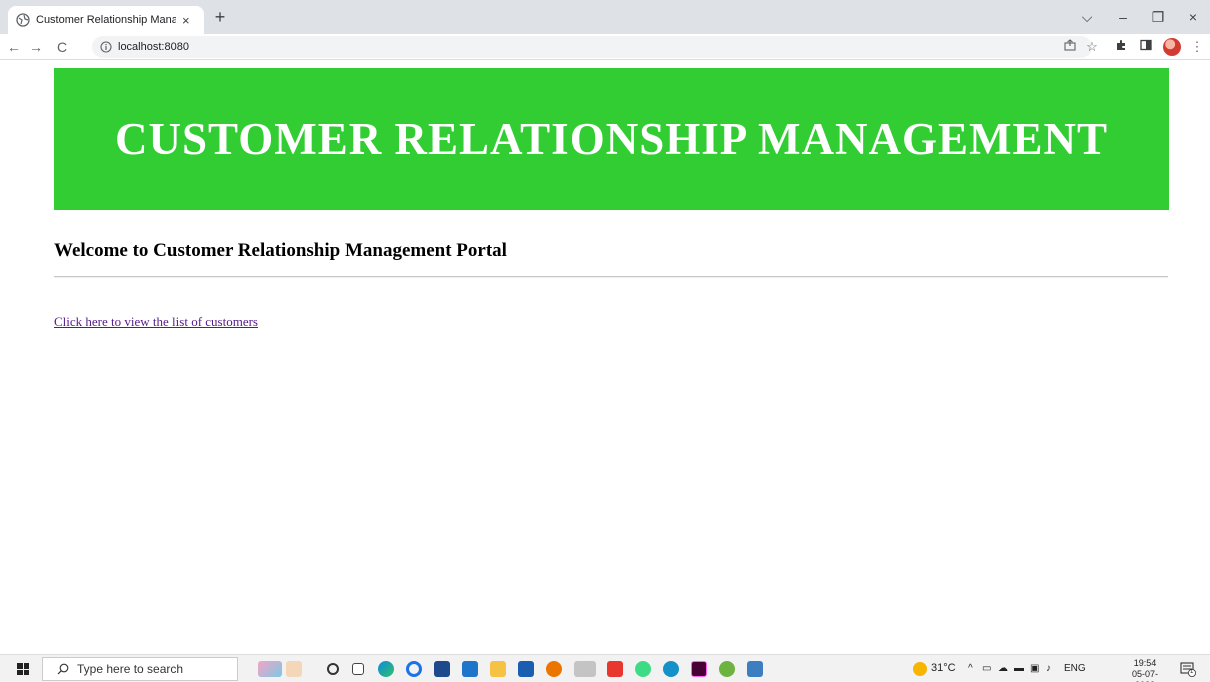 The height and width of the screenshot is (682, 1210). What do you see at coordinates (1019, 668) in the screenshot?
I see `battery-icon: ▬` at bounding box center [1019, 668].